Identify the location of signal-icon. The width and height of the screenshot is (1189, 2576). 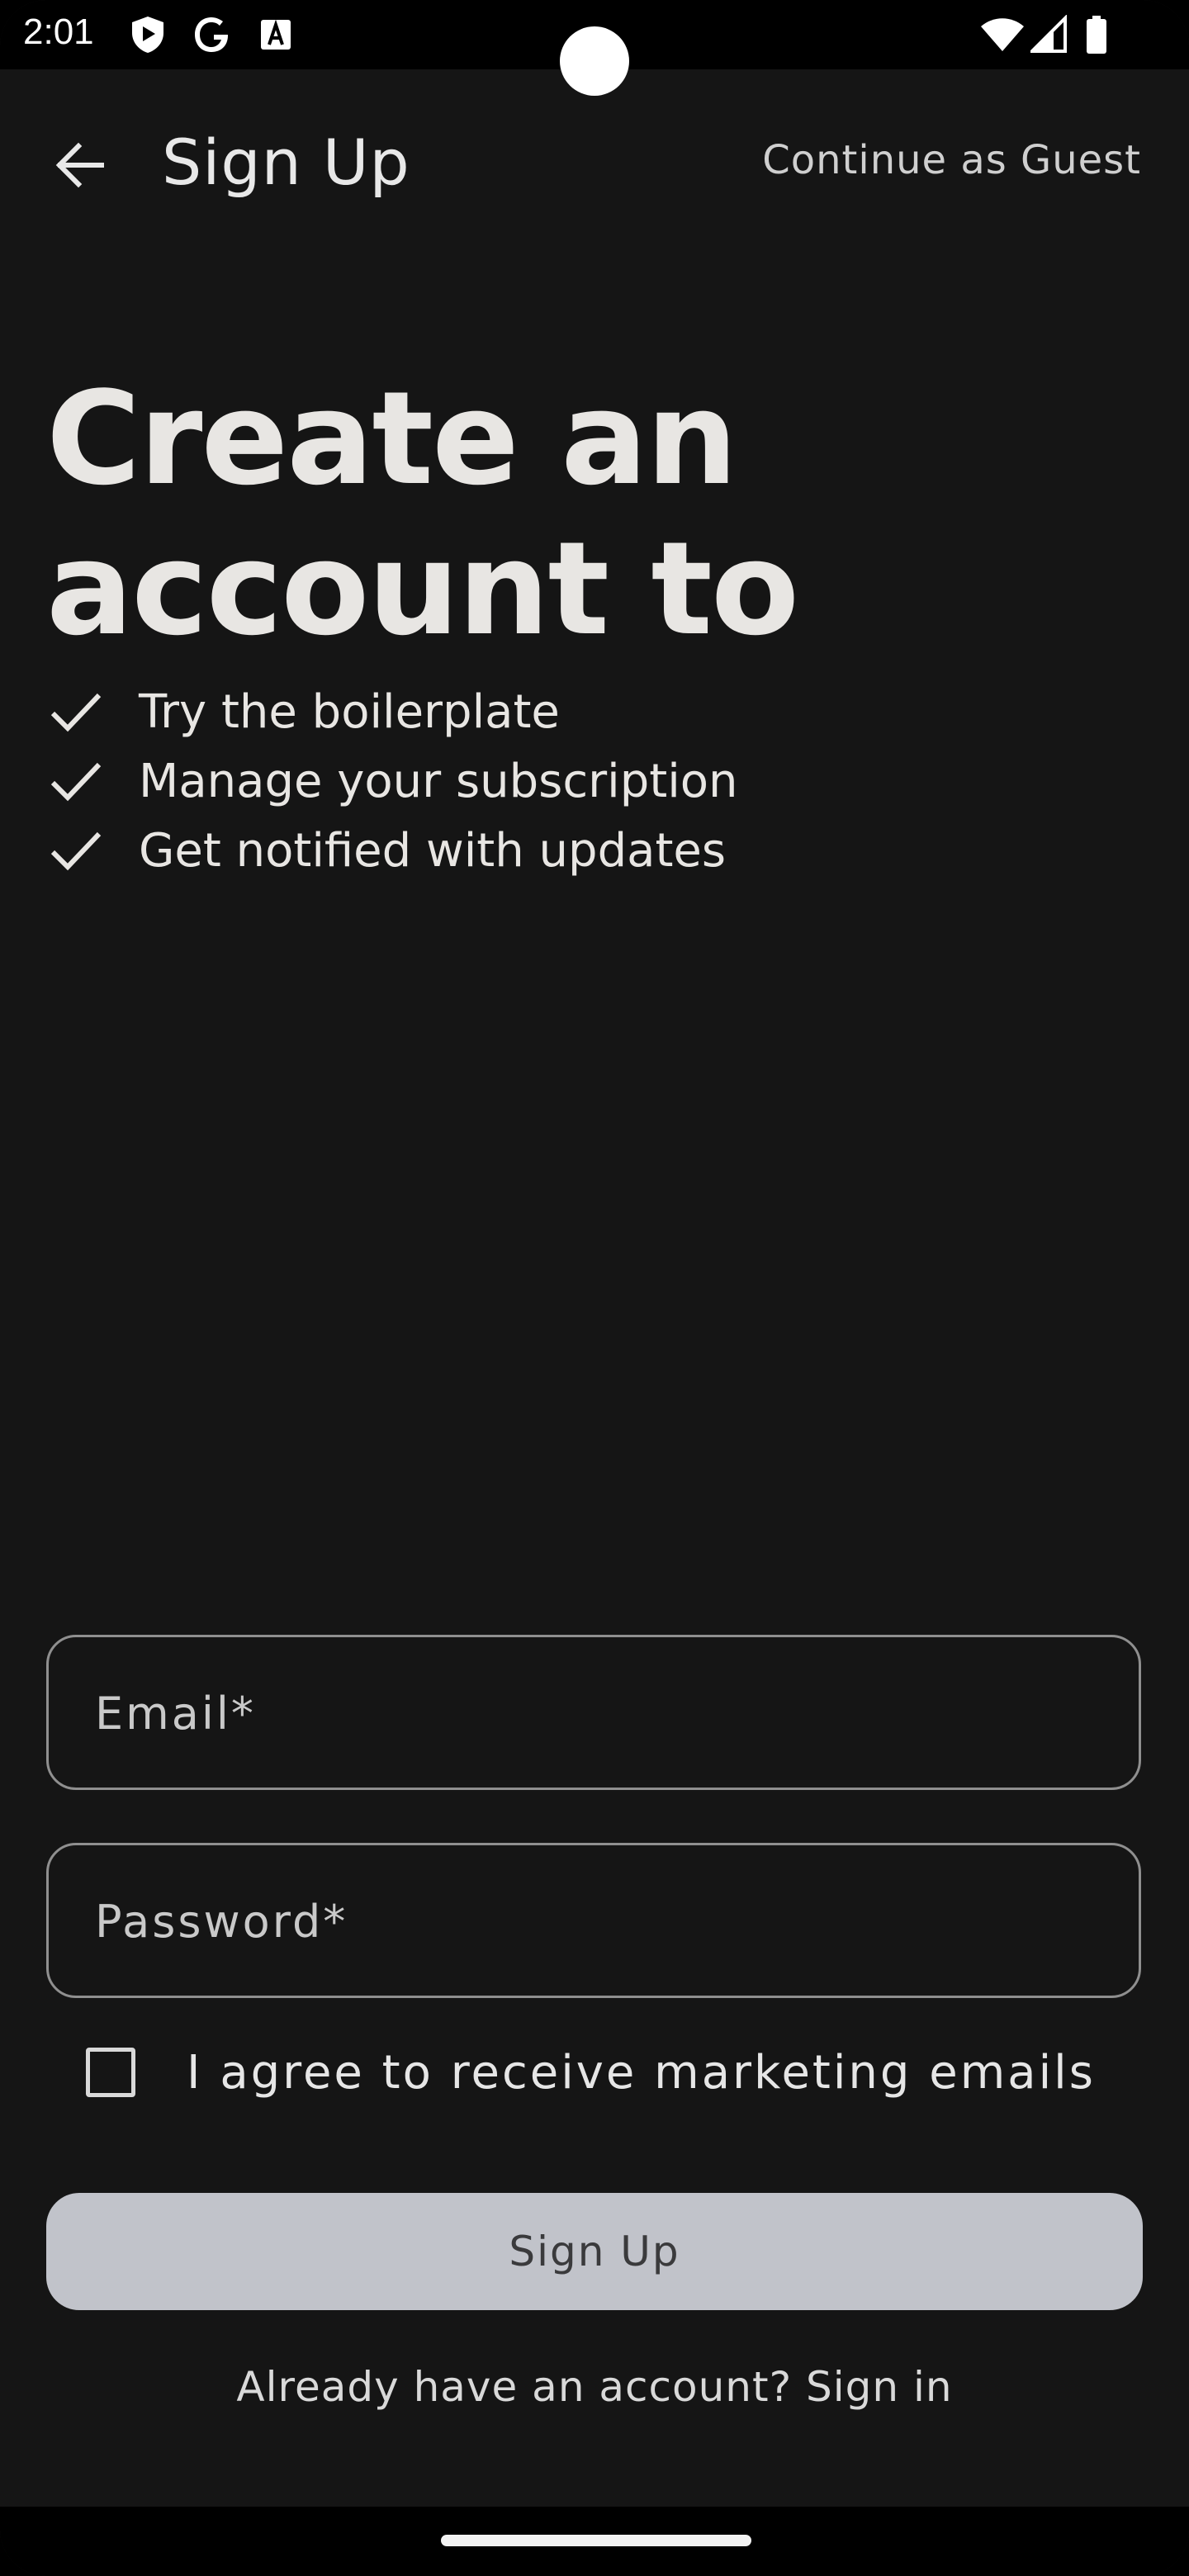
(1048, 34).